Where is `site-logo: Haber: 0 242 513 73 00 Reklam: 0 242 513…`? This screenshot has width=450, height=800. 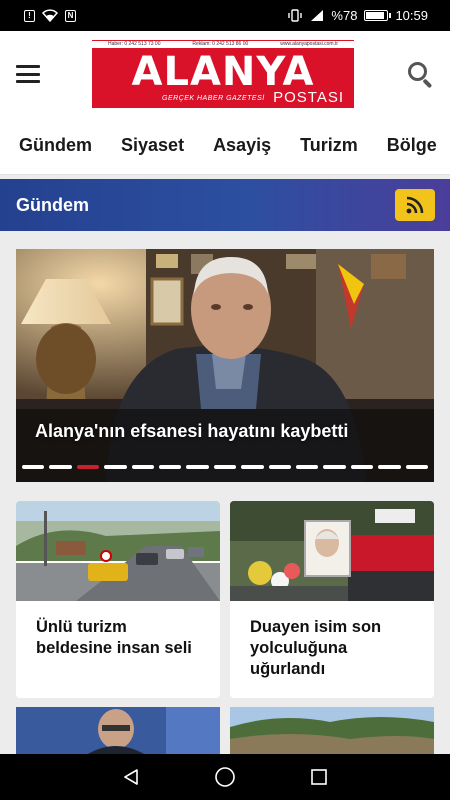
site-logo: Haber: 0 242 513 73 00 Reklam: 0 242 513… is located at coordinates (223, 74).